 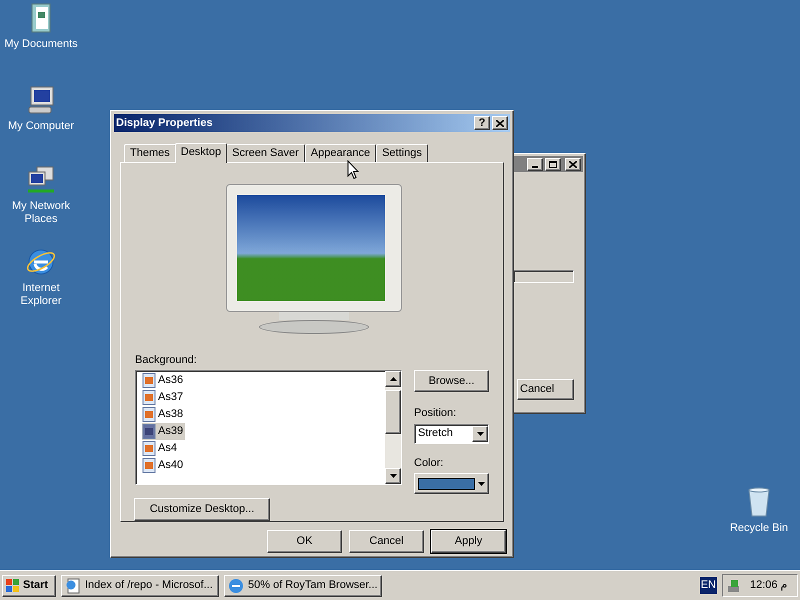 I want to click on list-item: As39, so click(x=164, y=431).